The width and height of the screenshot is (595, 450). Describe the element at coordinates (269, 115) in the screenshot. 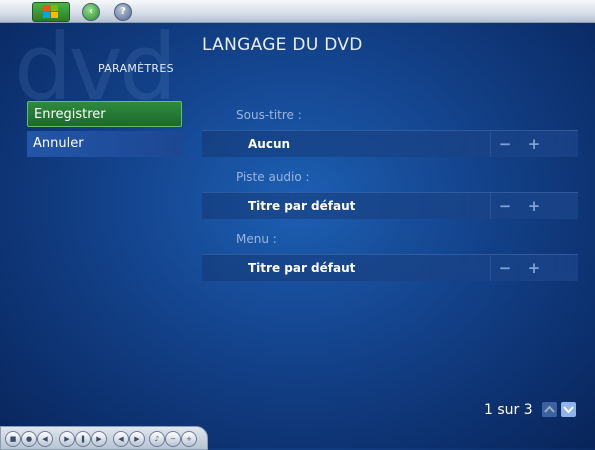

I see `subtitle-label: Sous-titre :` at that location.